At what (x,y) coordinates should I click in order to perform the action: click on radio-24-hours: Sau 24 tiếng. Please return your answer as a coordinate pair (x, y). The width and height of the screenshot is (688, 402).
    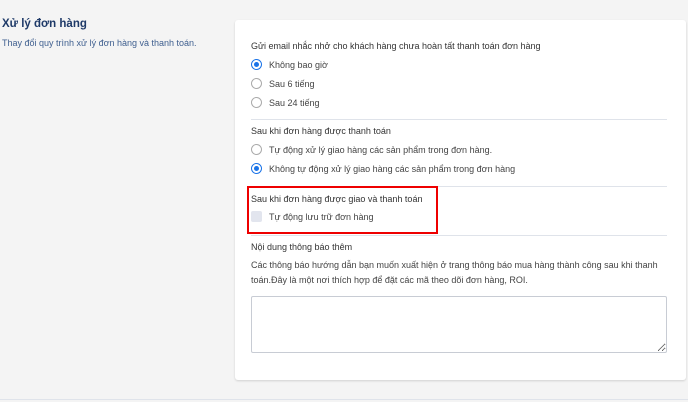
    Looking at the image, I should click on (459, 102).